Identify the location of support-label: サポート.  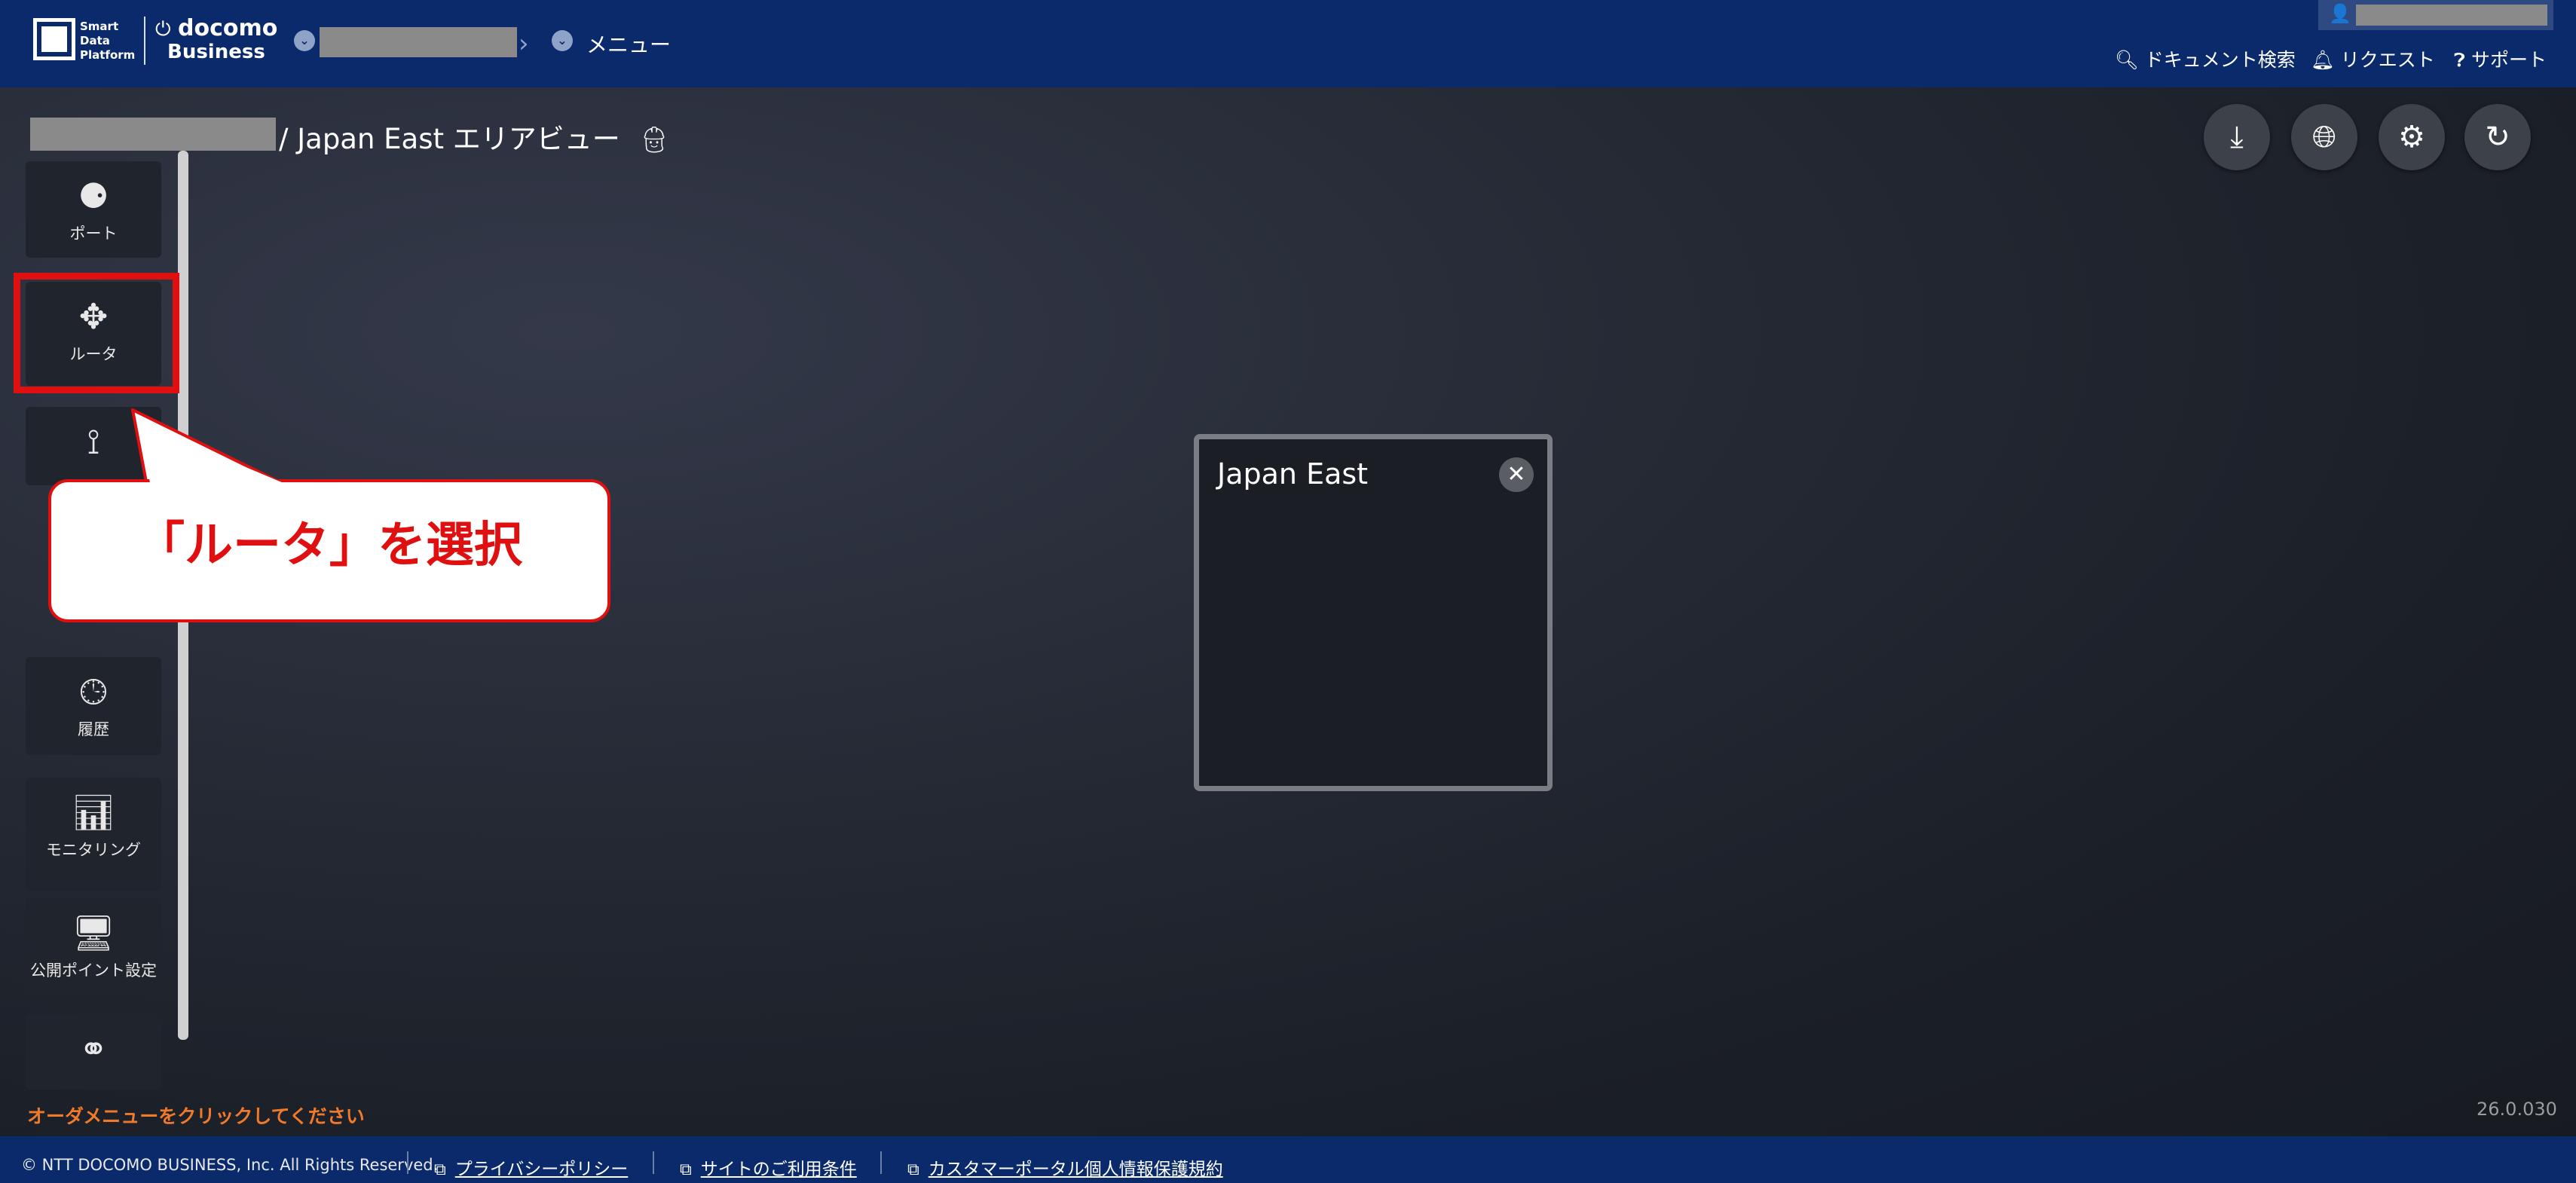
(2509, 60).